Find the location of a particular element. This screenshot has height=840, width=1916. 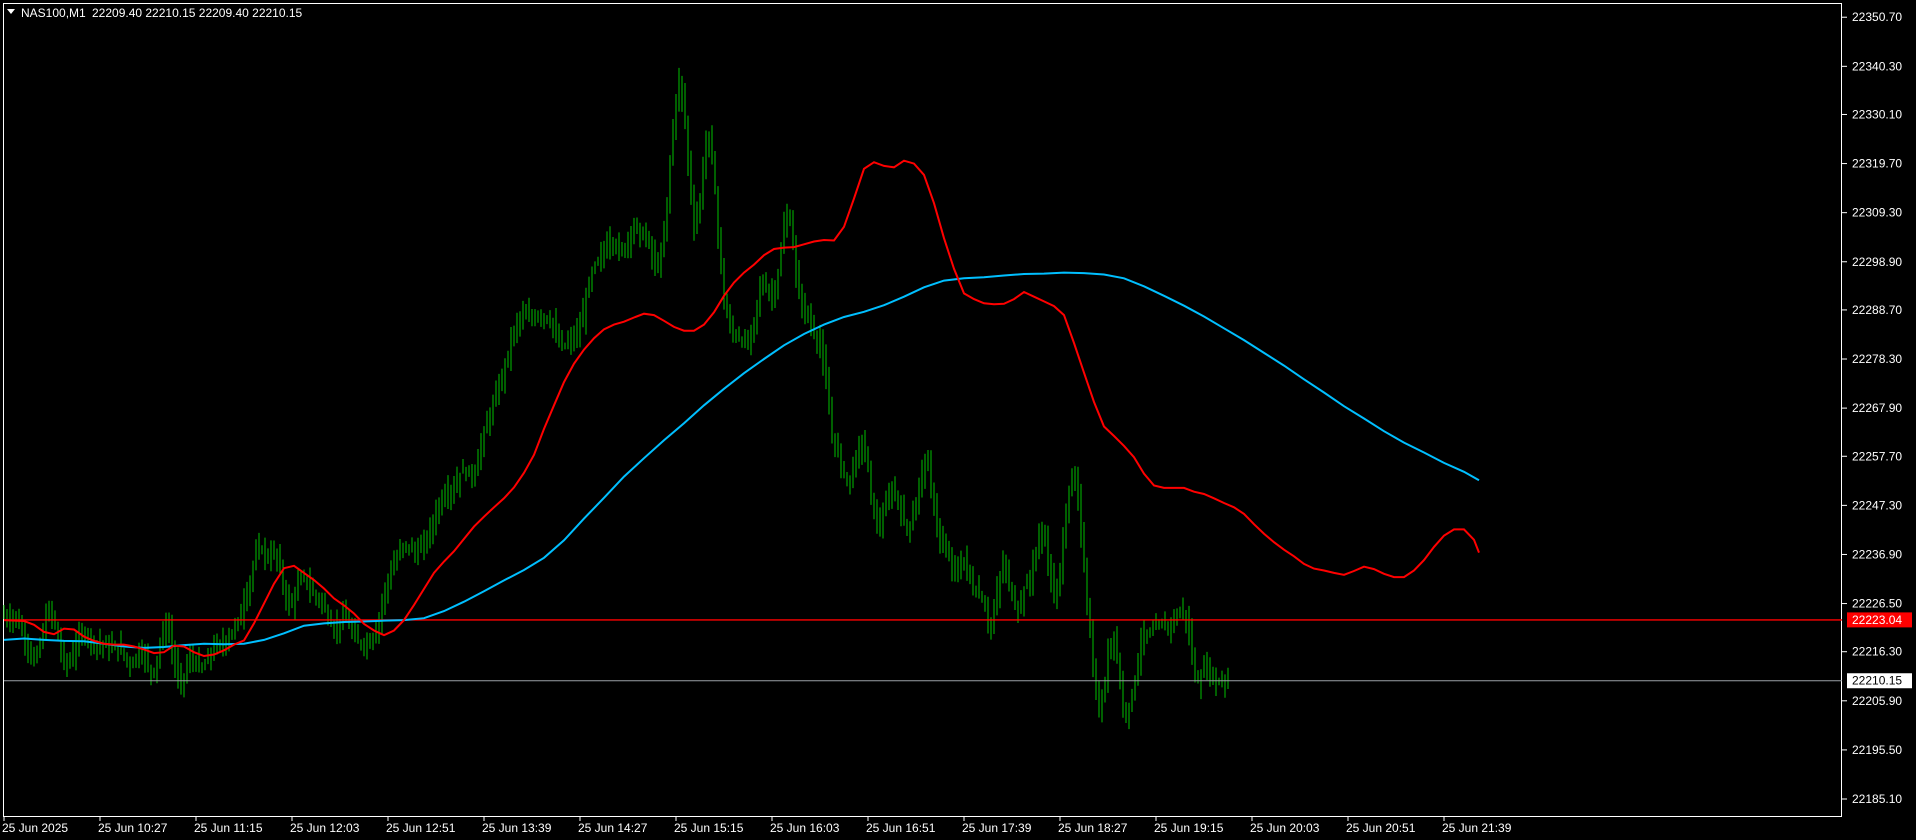

level-price-tag: 22223.04 is located at coordinates (1879, 620).